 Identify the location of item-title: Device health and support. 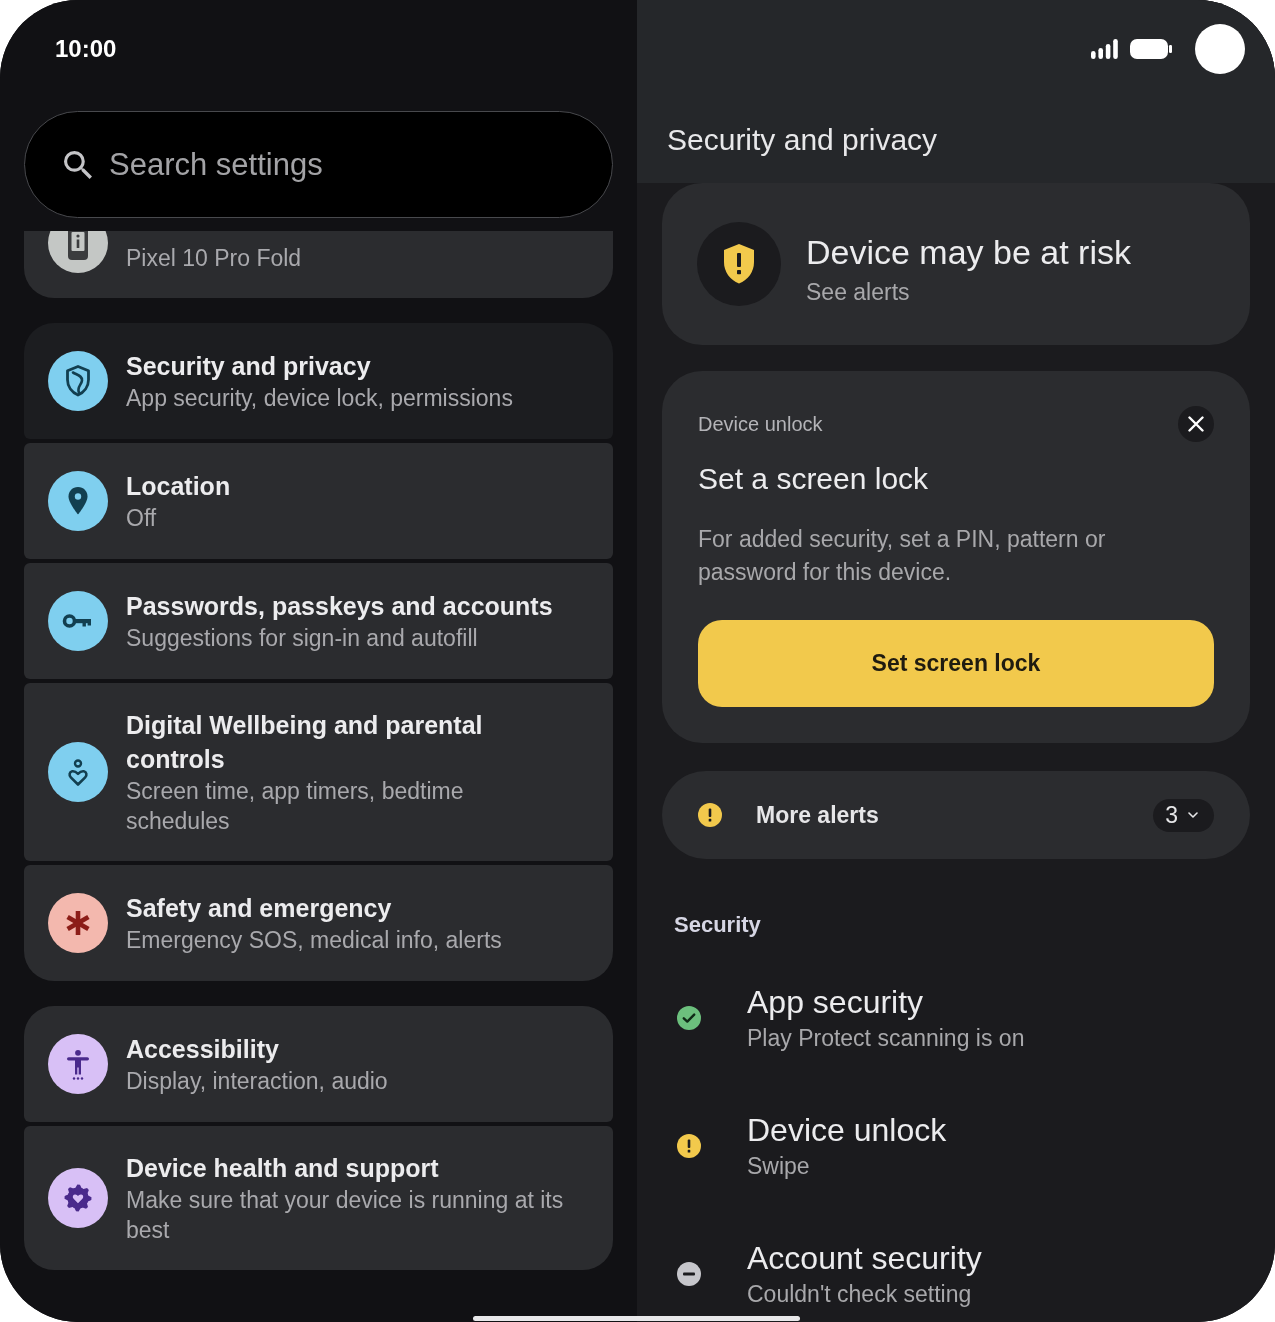
(282, 1168).